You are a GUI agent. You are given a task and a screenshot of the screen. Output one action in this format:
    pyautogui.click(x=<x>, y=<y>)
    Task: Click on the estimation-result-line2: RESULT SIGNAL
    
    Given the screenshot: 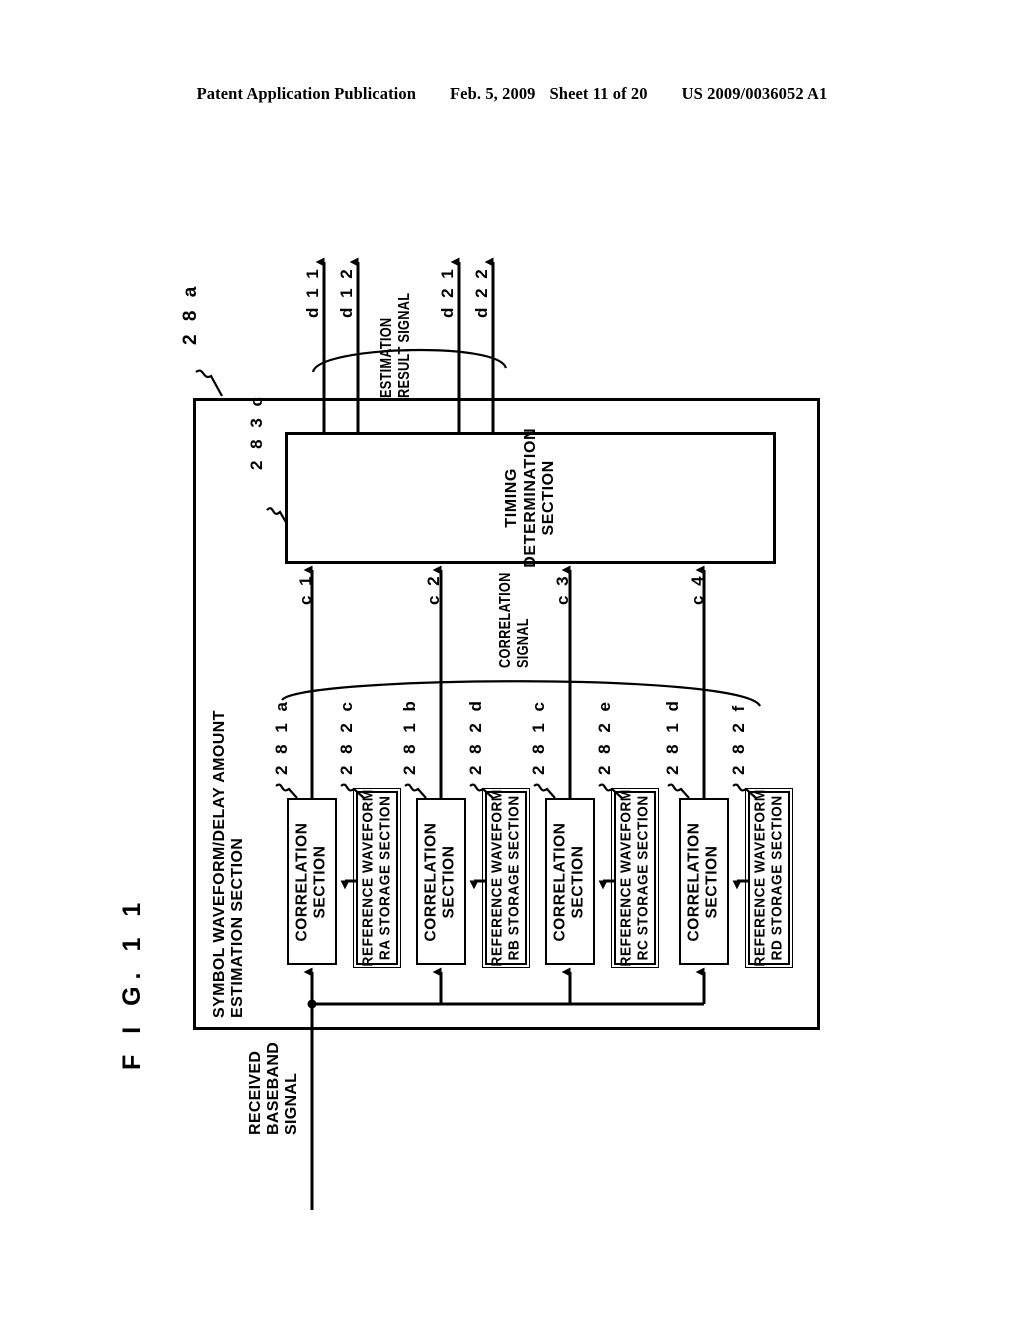 What is the action you would take?
    pyautogui.click(x=404, y=345)
    